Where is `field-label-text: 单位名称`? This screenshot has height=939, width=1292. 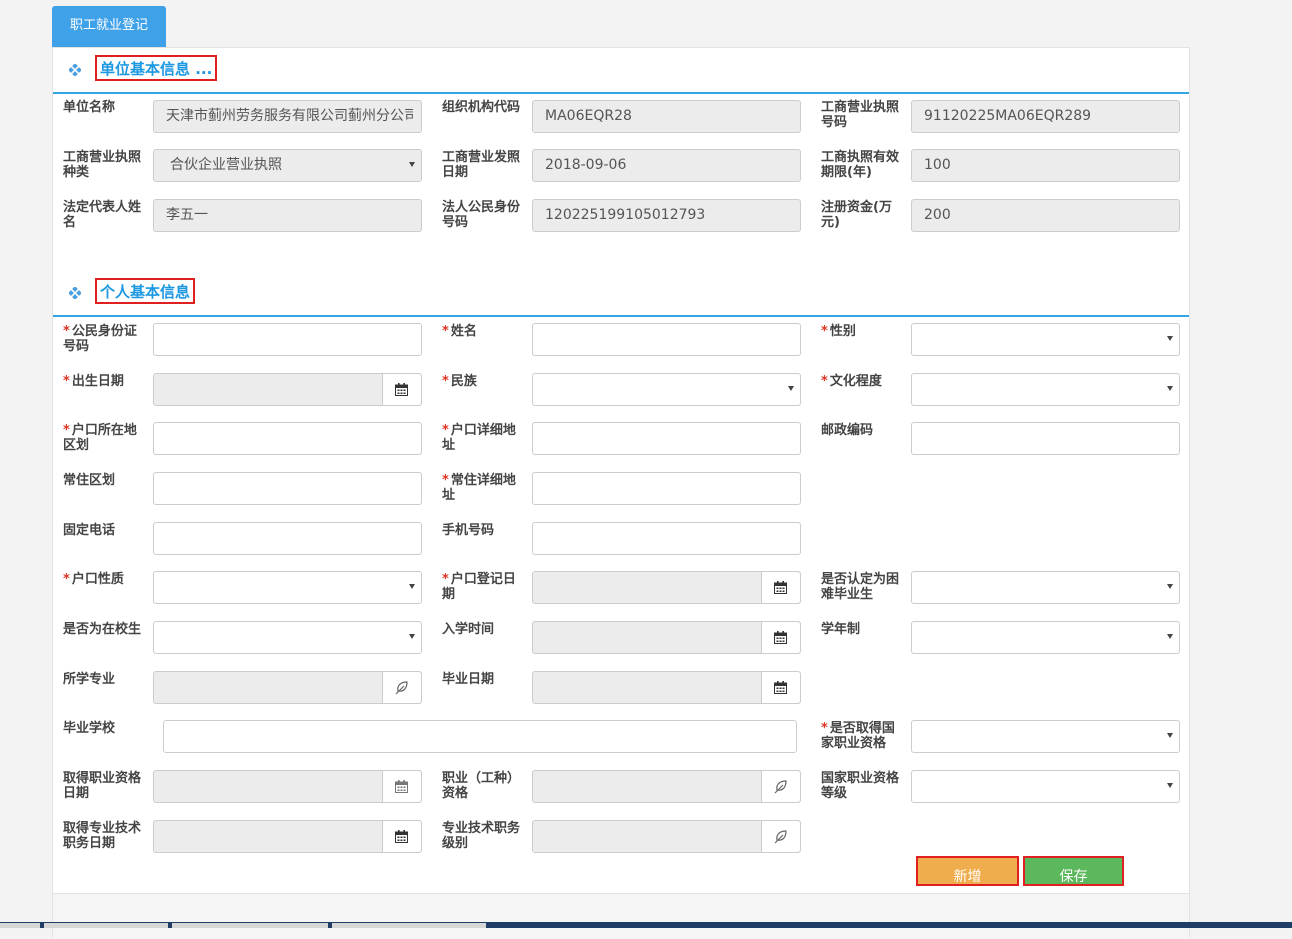
field-label-text: 单位名称 is located at coordinates (89, 107).